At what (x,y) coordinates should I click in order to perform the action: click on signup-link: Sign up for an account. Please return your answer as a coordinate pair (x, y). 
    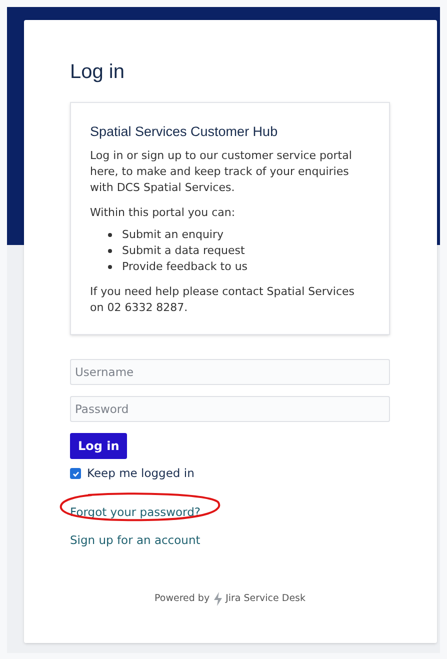
    Looking at the image, I should click on (135, 541).